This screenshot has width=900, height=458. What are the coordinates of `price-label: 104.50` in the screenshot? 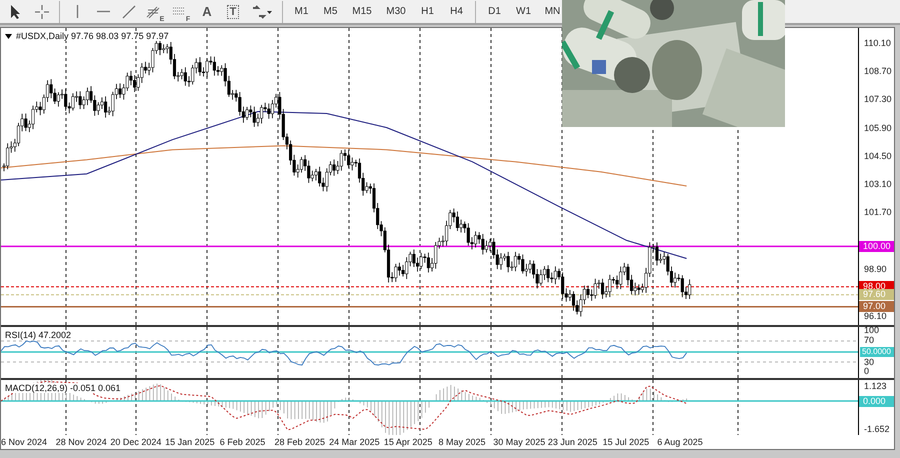 It's located at (878, 155).